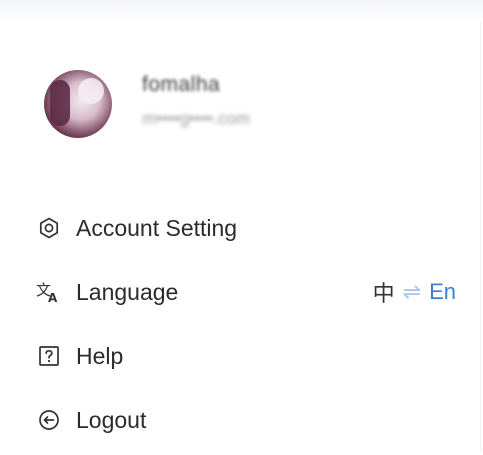 This screenshot has height=455, width=483. I want to click on avatar, so click(78, 104).